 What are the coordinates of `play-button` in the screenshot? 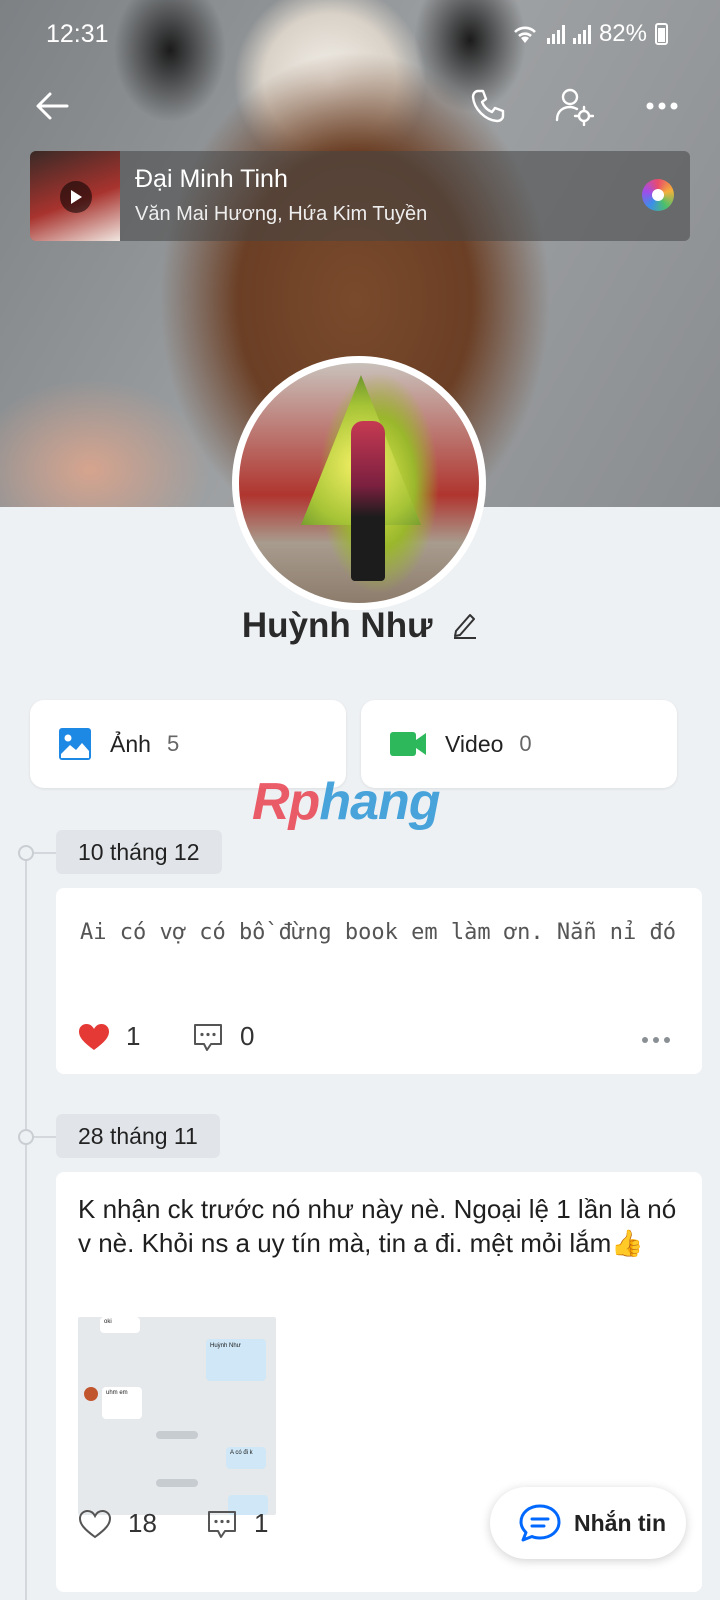 It's located at (76, 197).